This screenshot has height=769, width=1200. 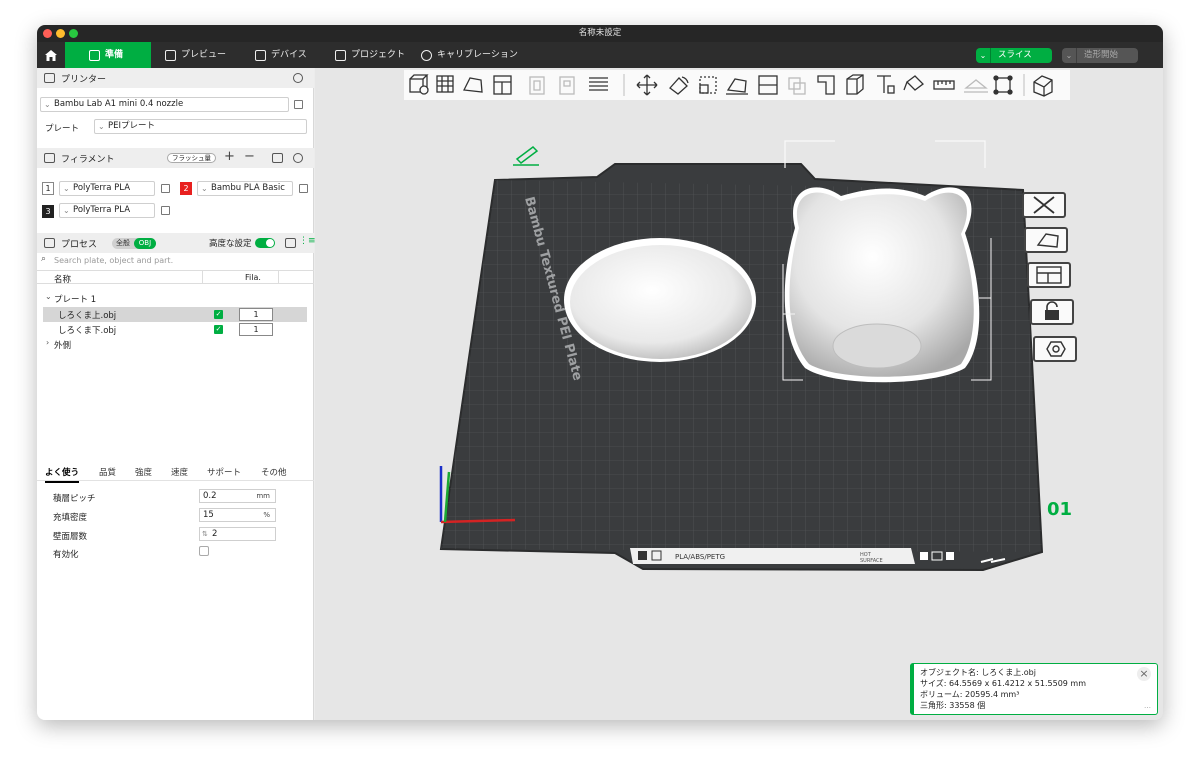 What do you see at coordinates (200, 126) in the screenshot?
I see `plate-type-select: ⌄ PEIプレート` at bounding box center [200, 126].